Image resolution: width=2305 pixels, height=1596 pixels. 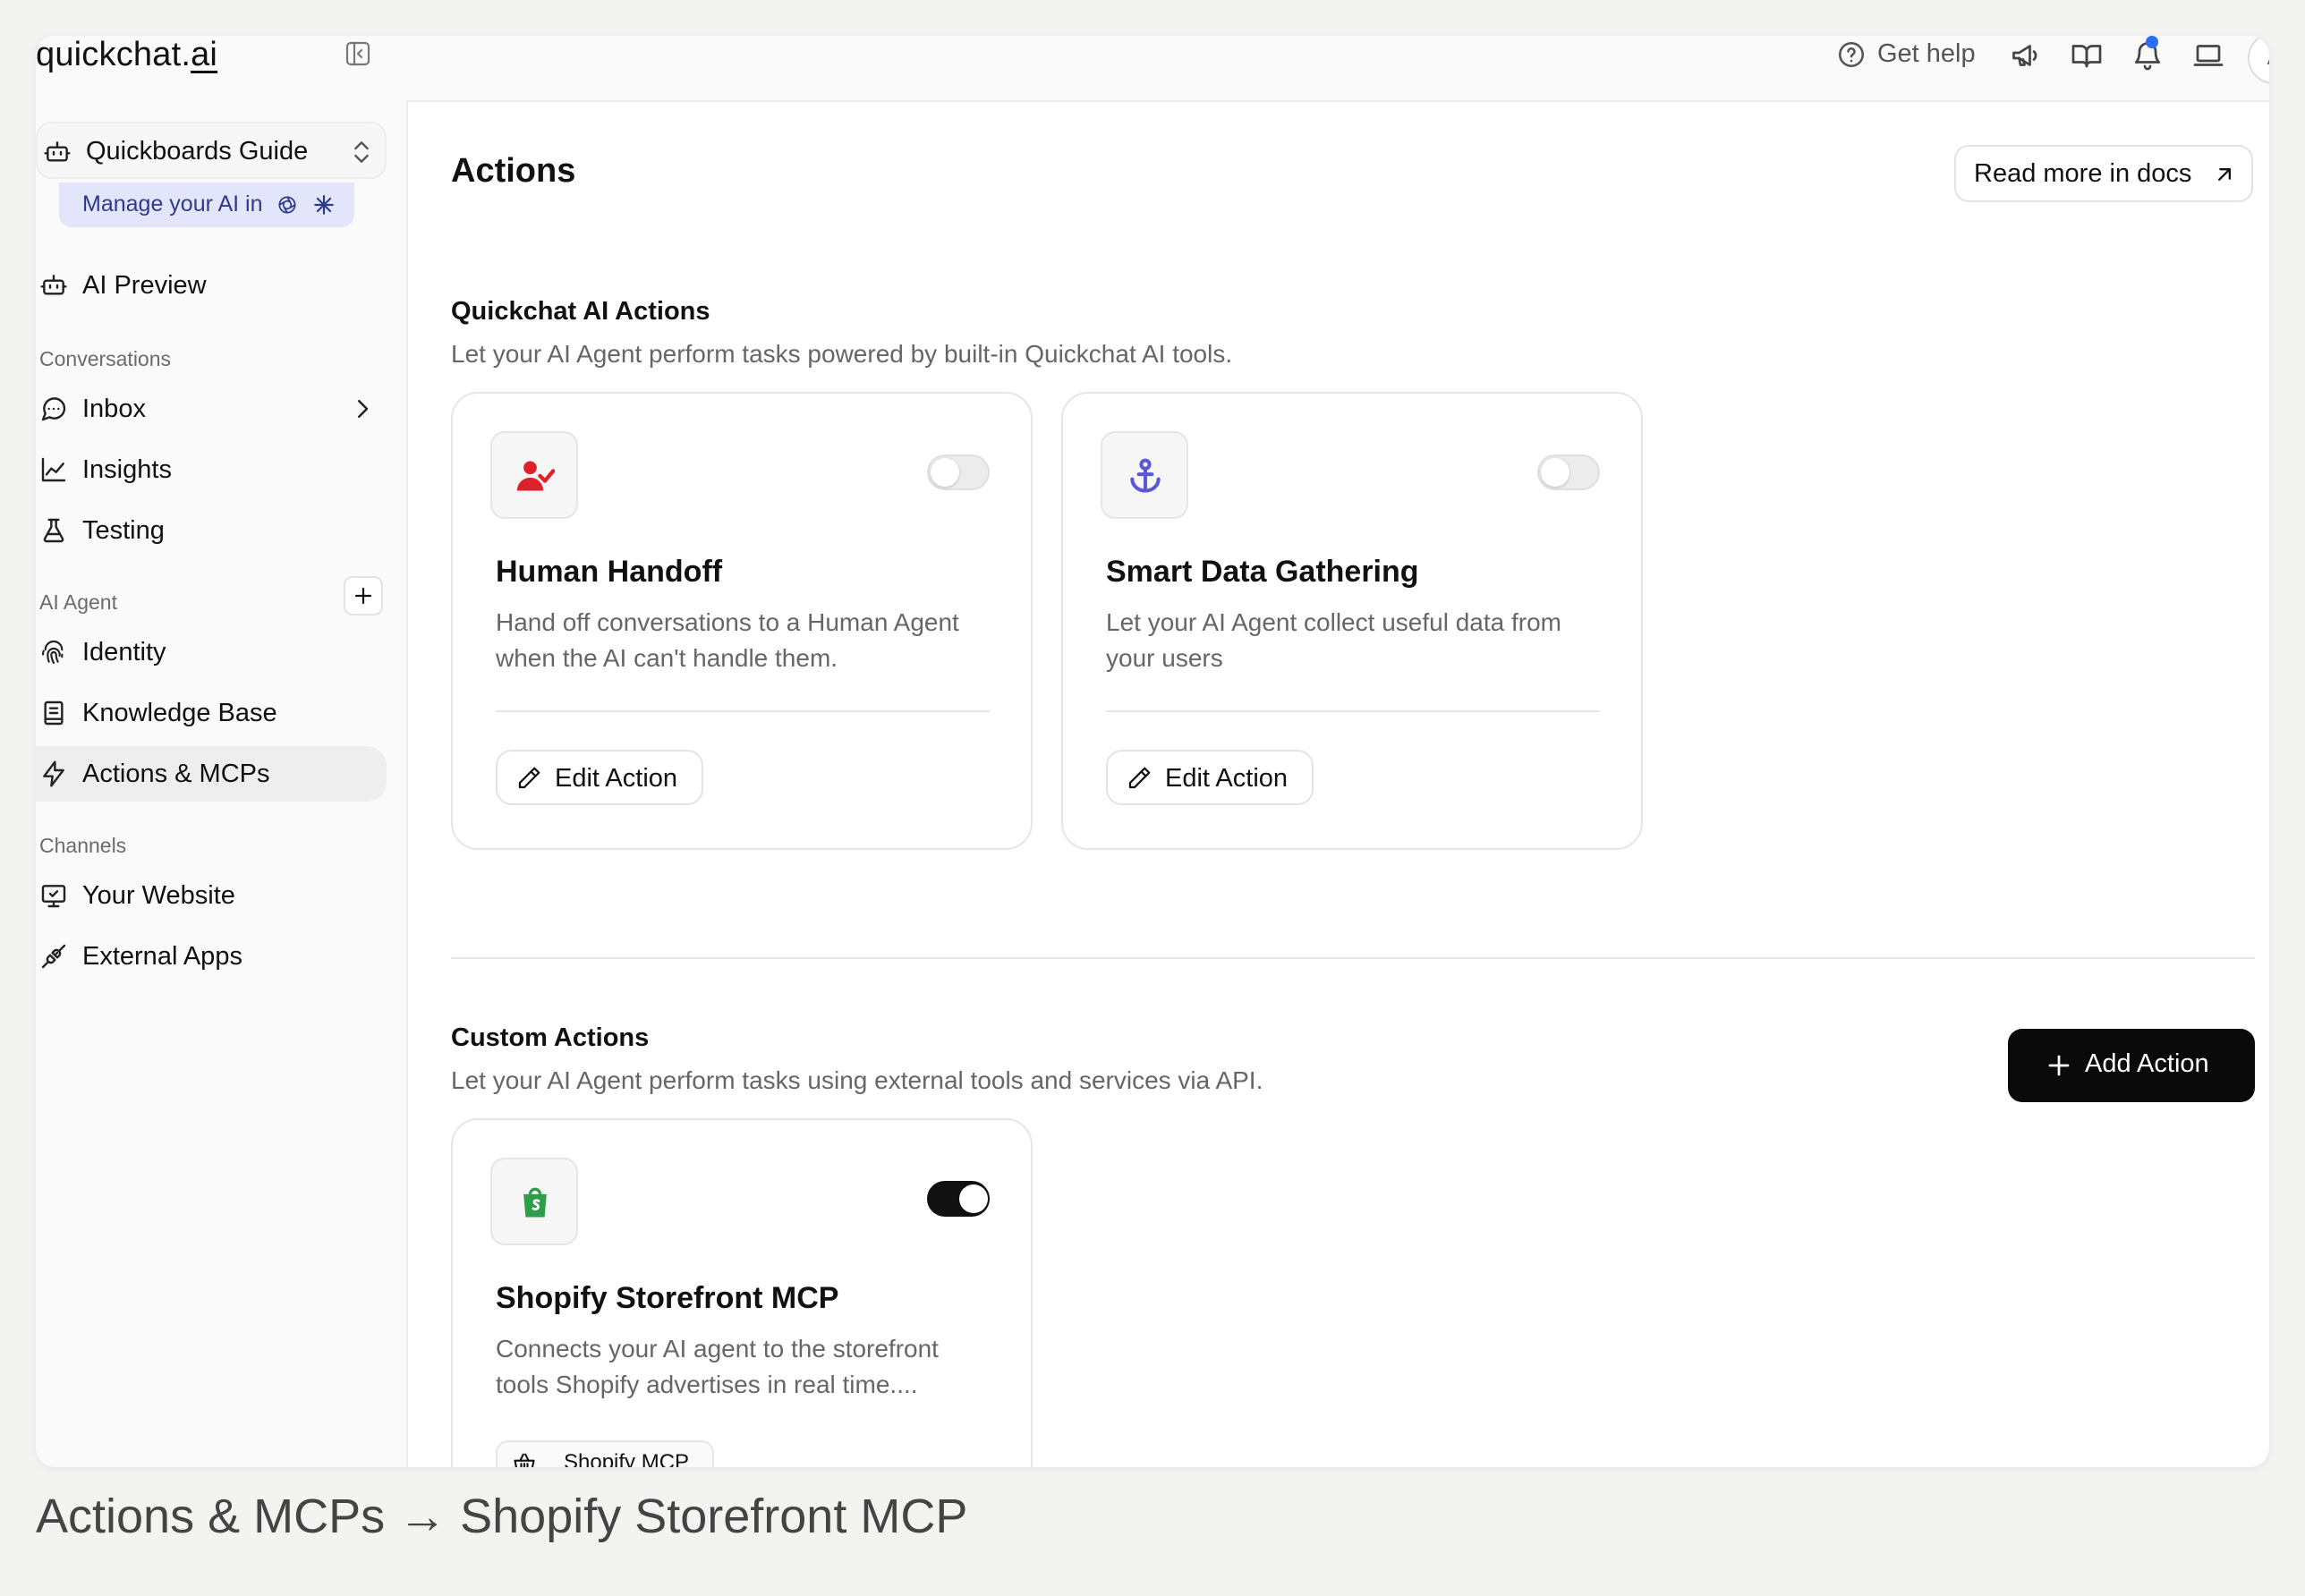 I want to click on notification-dot, so click(x=2152, y=42).